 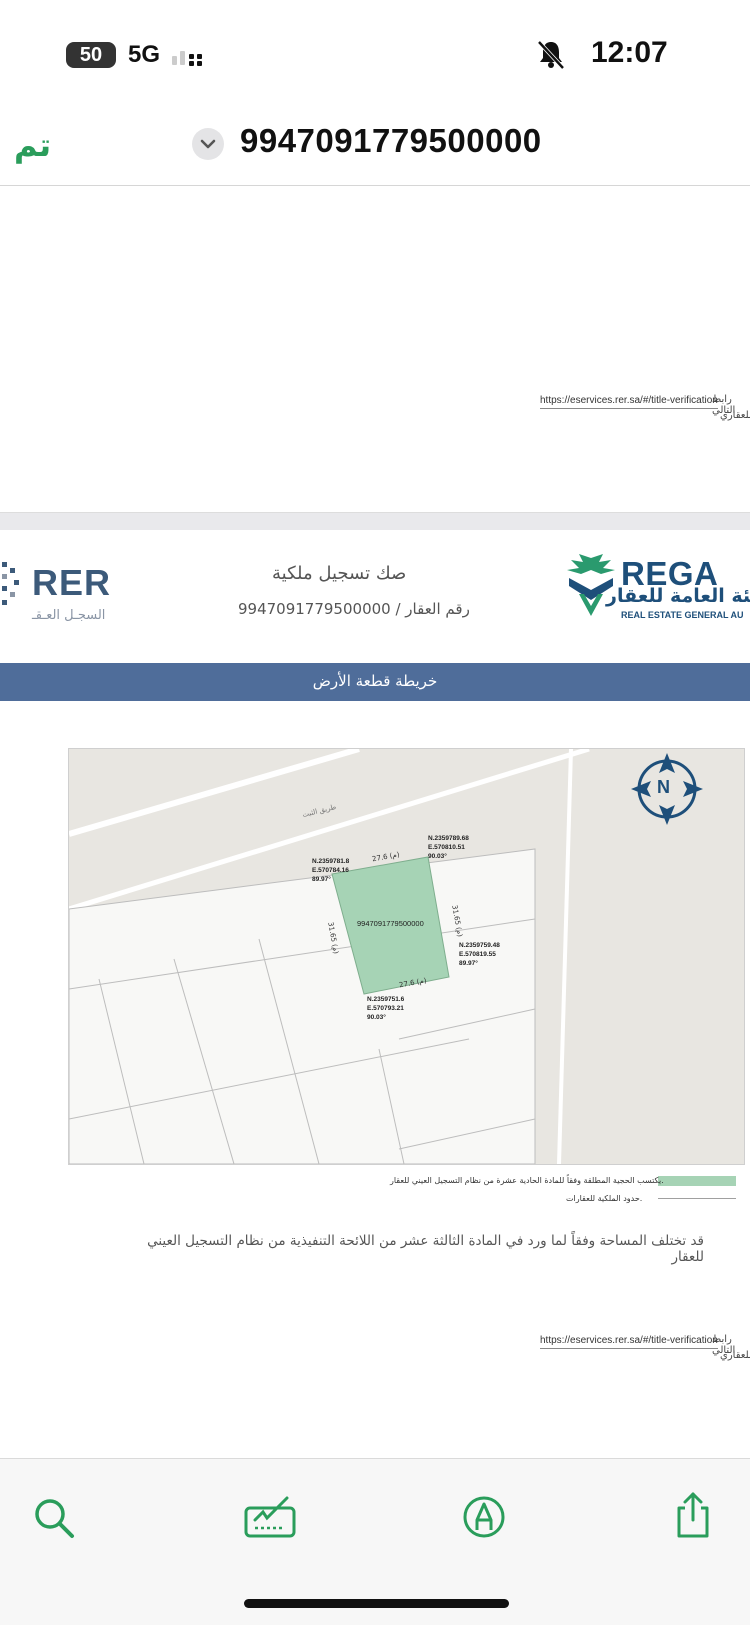 I want to click on corner-sw-easting: E.570793.21, so click(x=385, y=1008).